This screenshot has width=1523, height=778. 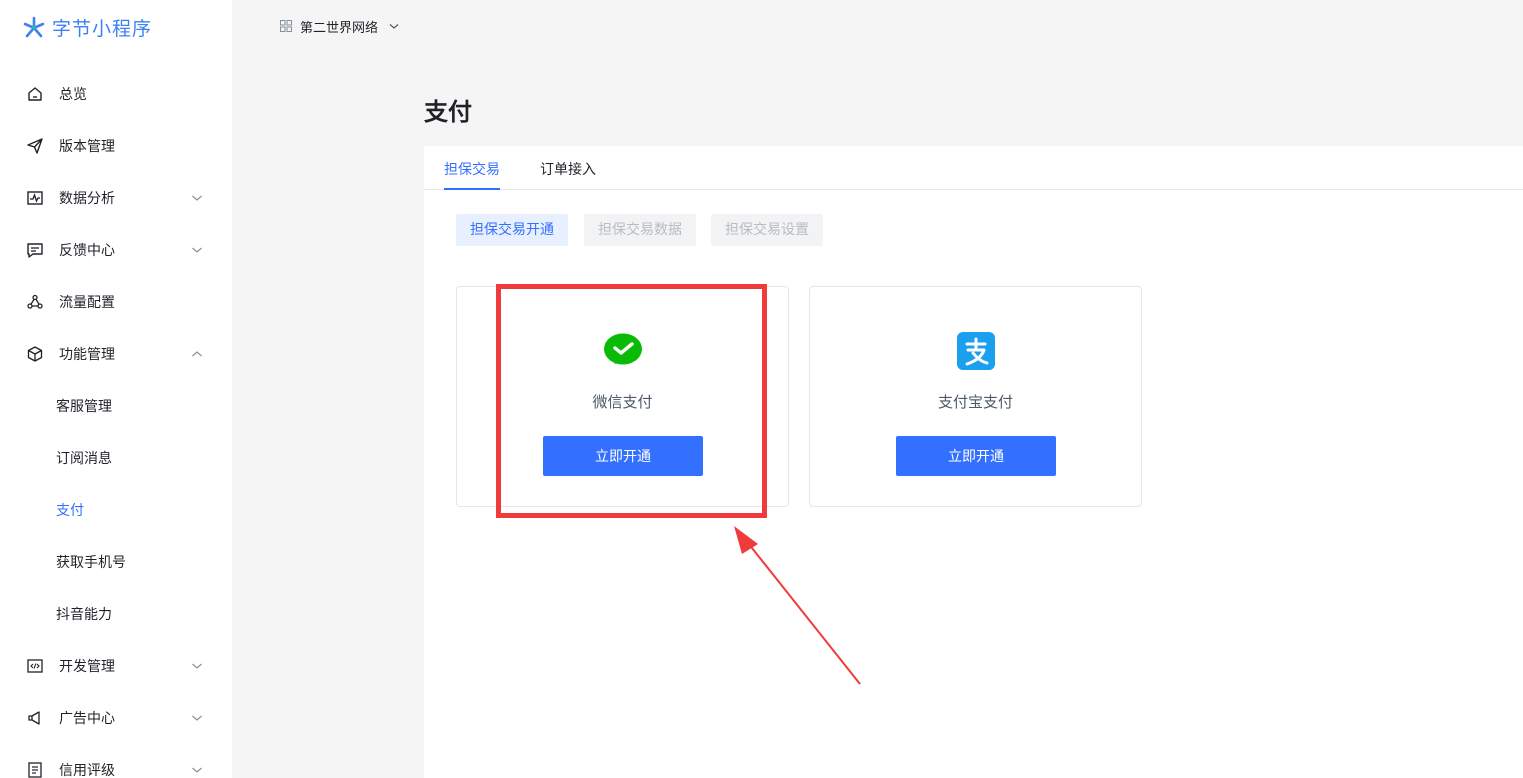 I want to click on tab-bar: 担保交易 订单接入, so click(x=973, y=168).